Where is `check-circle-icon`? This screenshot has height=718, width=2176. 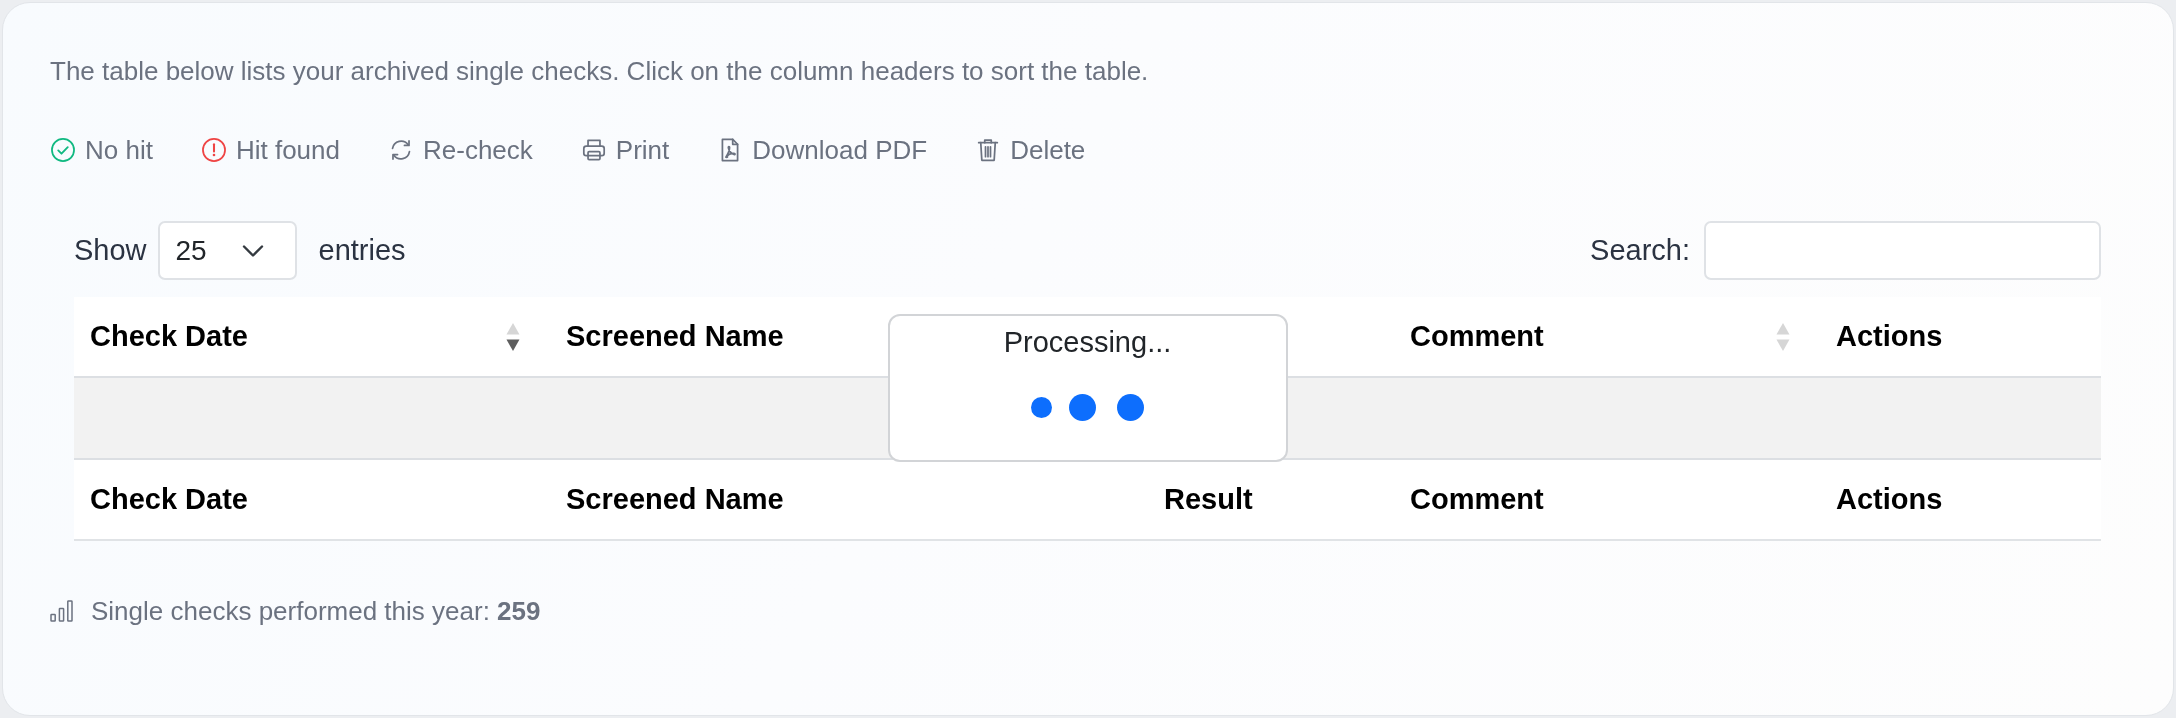 check-circle-icon is located at coordinates (63, 150).